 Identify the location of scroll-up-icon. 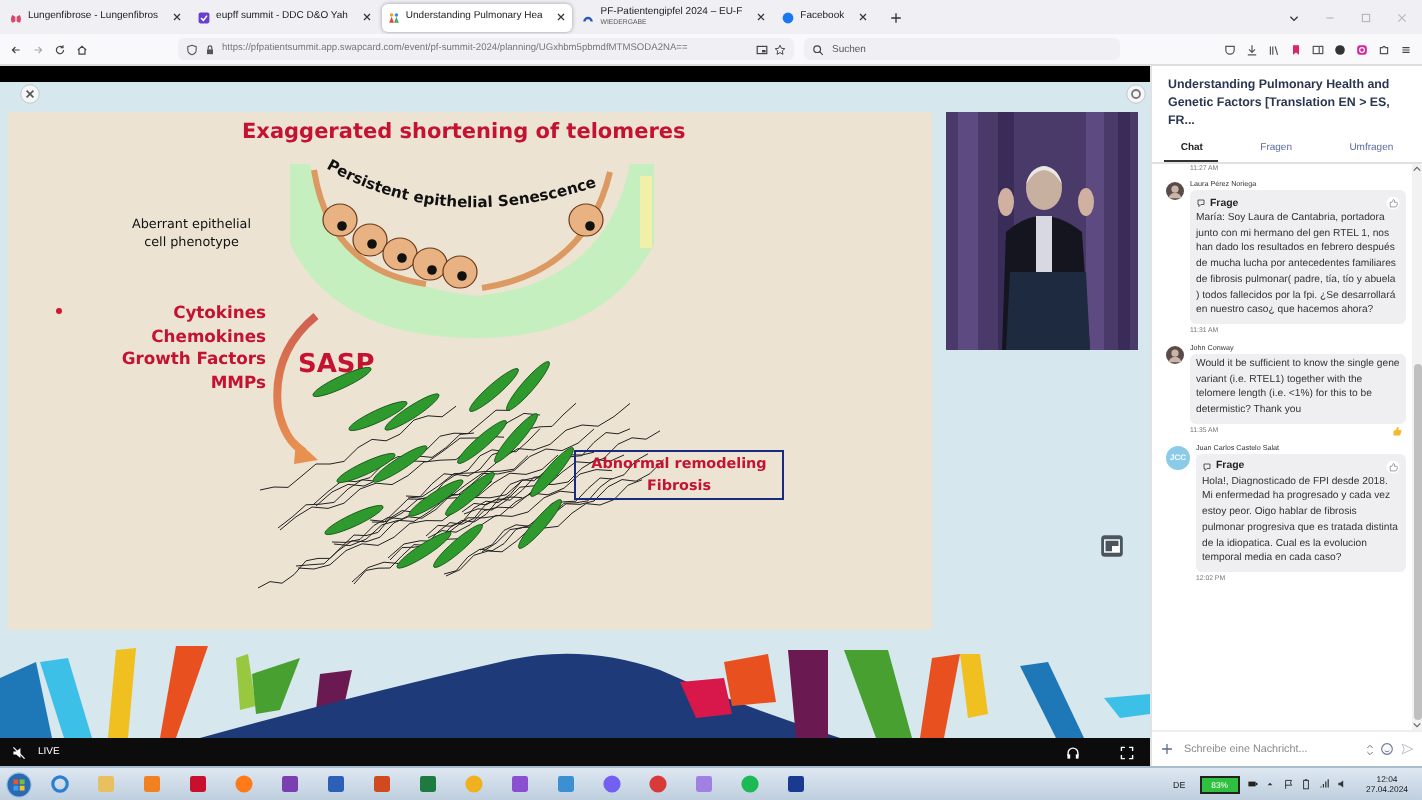
(1417, 169).